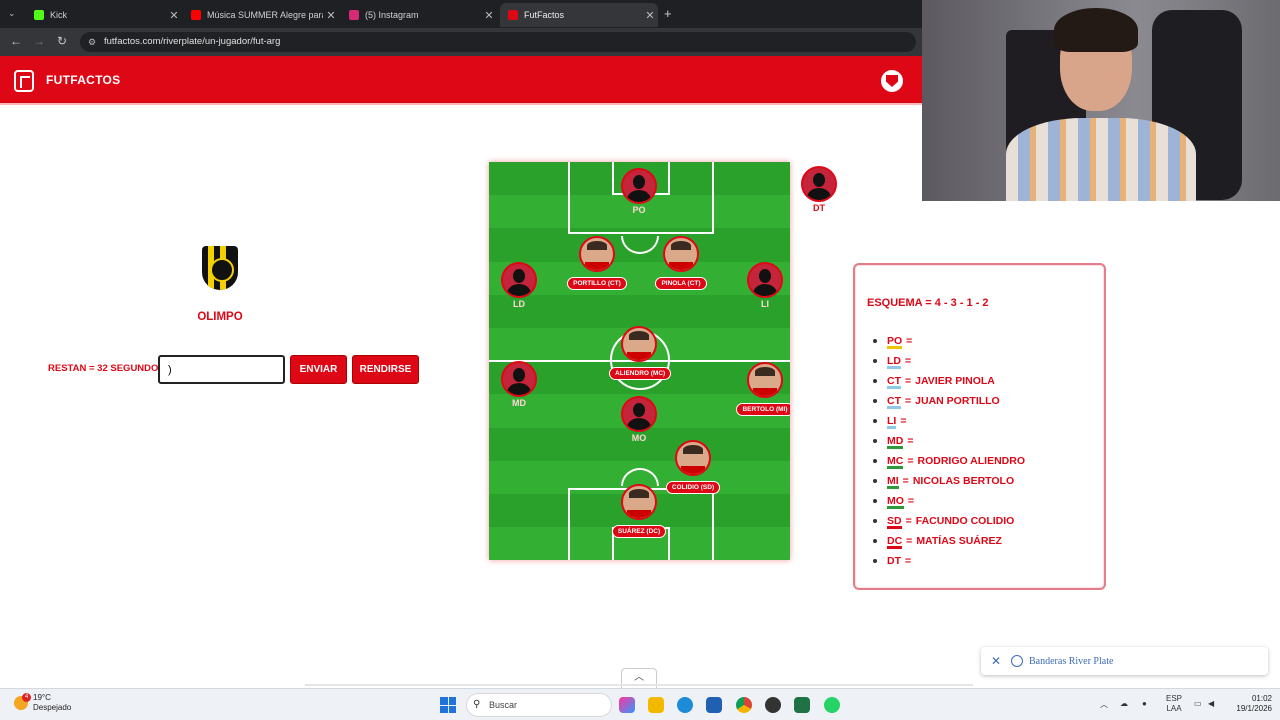  What do you see at coordinates (627, 705) in the screenshot?
I see `copilot-icon` at bounding box center [627, 705].